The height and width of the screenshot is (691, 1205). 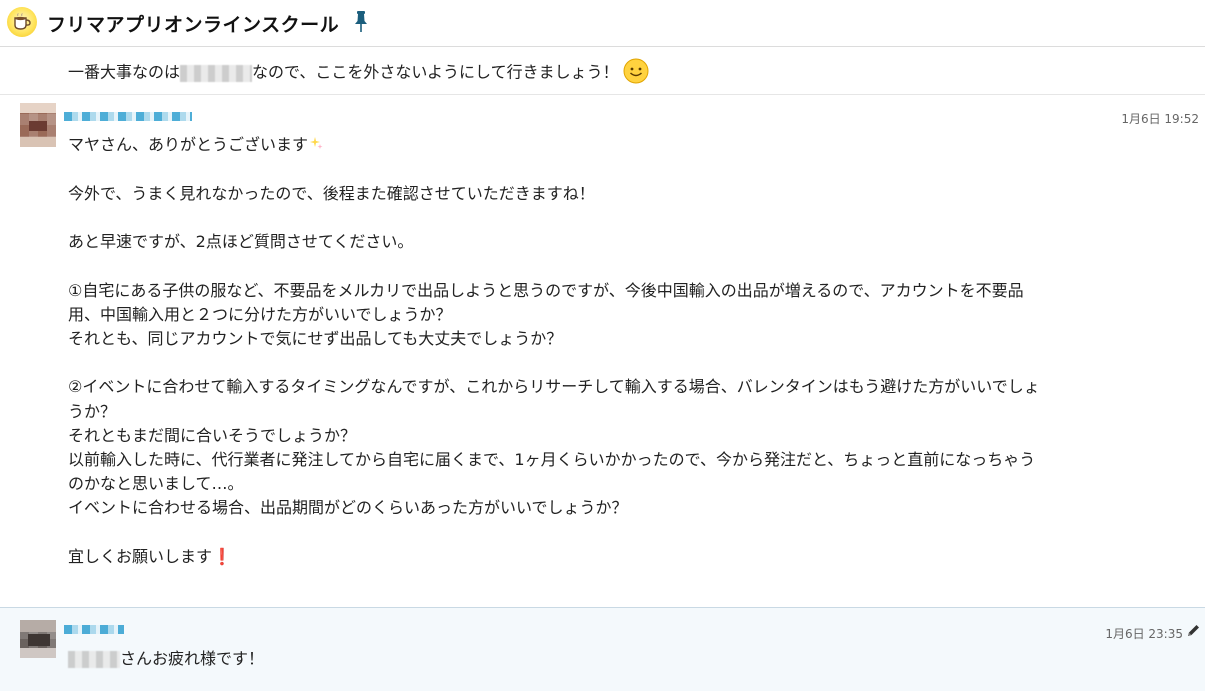 I want to click on chat-message: 1月6日 23:35 さんお疲れ様です！, so click(x=602, y=649).